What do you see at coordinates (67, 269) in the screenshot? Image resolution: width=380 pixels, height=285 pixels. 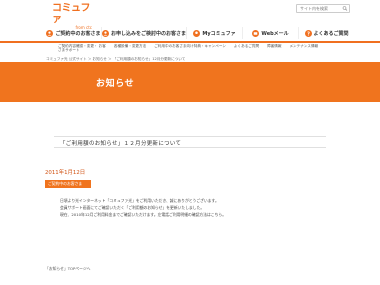 I see `back-to-news-link: 「お知らせ」TOPページへ` at bounding box center [67, 269].